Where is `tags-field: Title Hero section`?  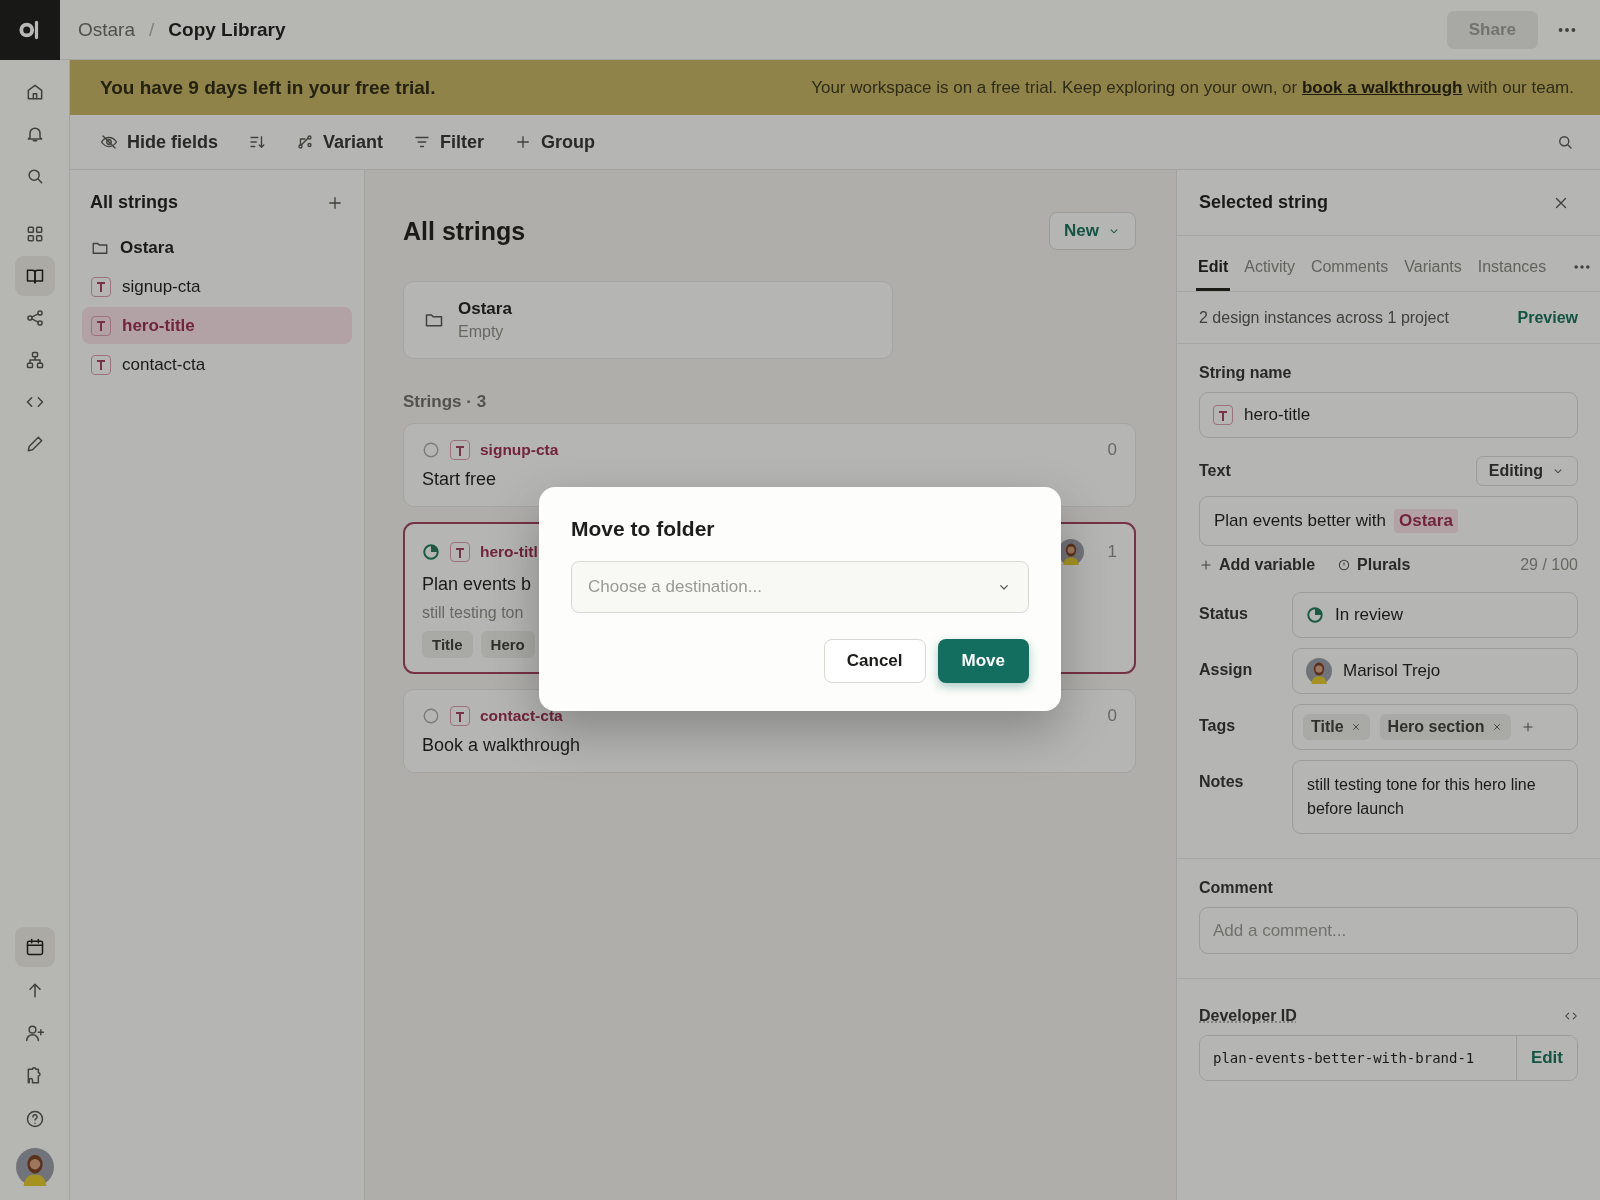
tags-field: Title Hero section is located at coordinates (1435, 727).